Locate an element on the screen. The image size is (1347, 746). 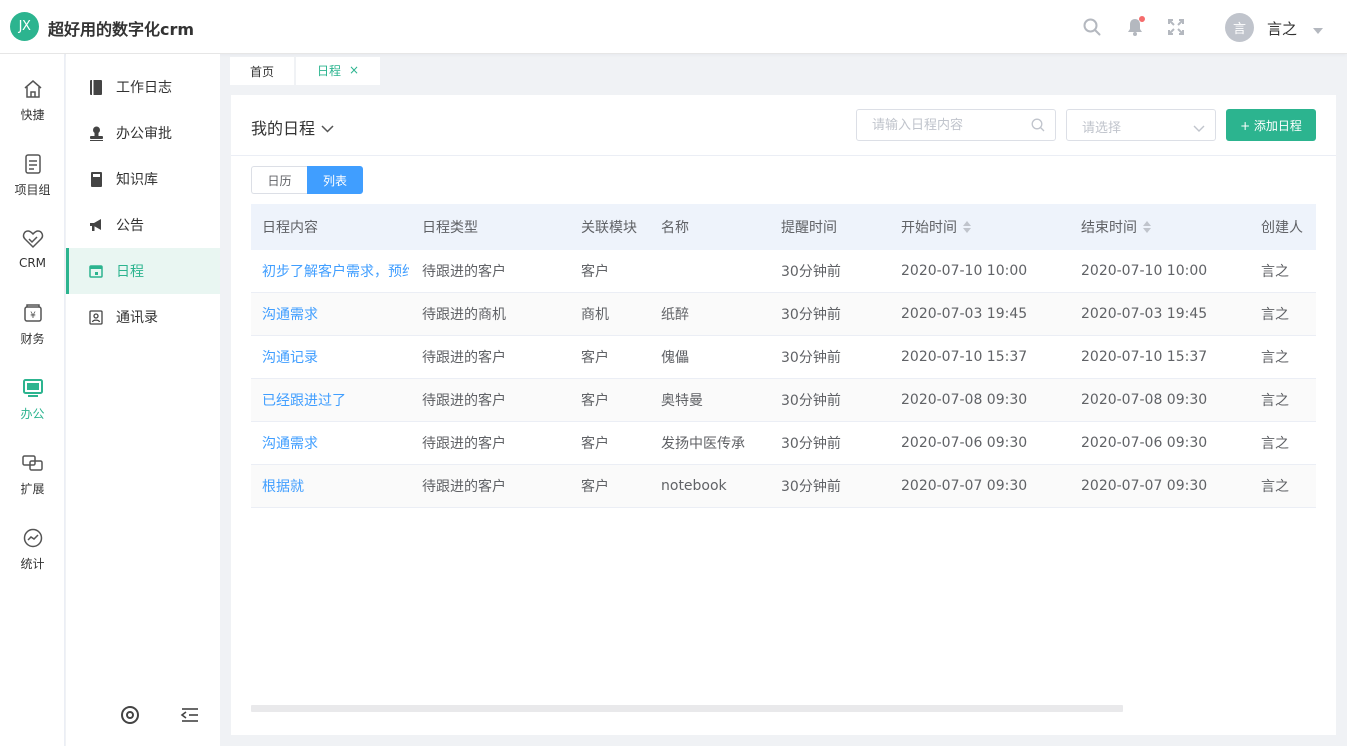
subnav-item-schedule: 日程 is located at coordinates (143, 271).